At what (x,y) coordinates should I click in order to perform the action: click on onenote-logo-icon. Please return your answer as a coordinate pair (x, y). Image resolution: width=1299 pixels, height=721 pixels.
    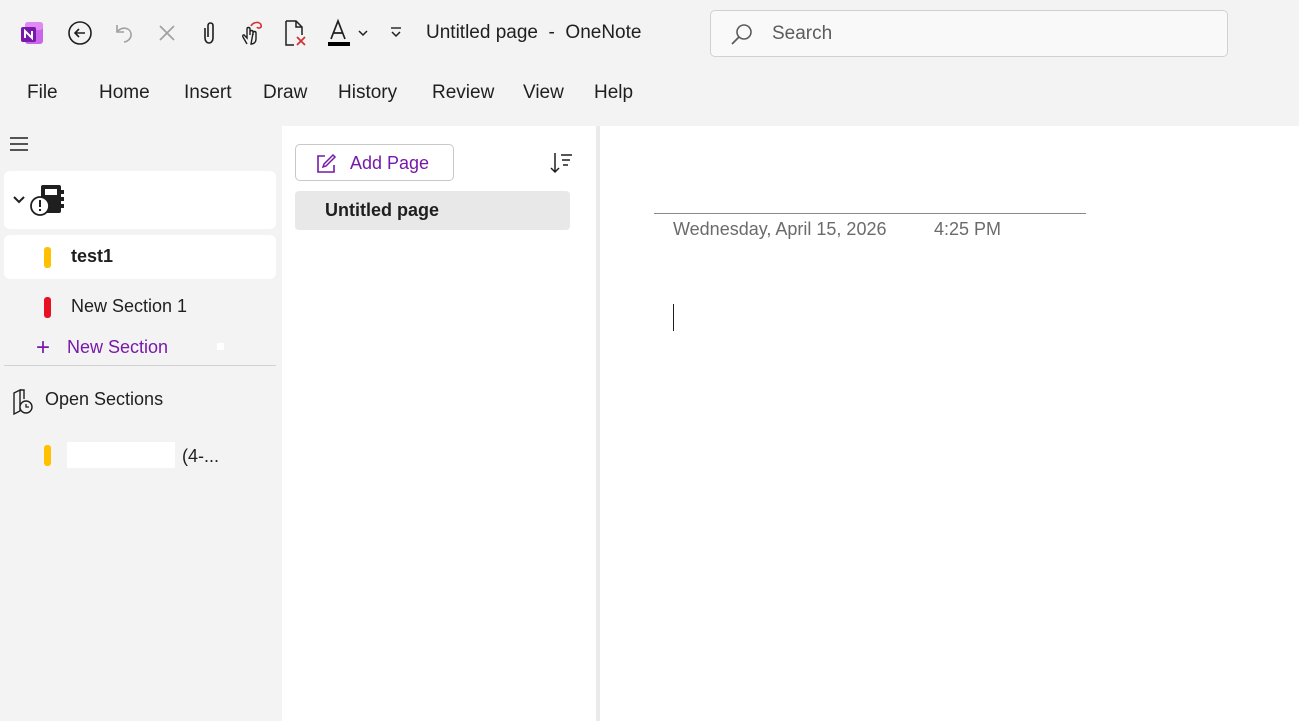
    Looking at the image, I should click on (32, 33).